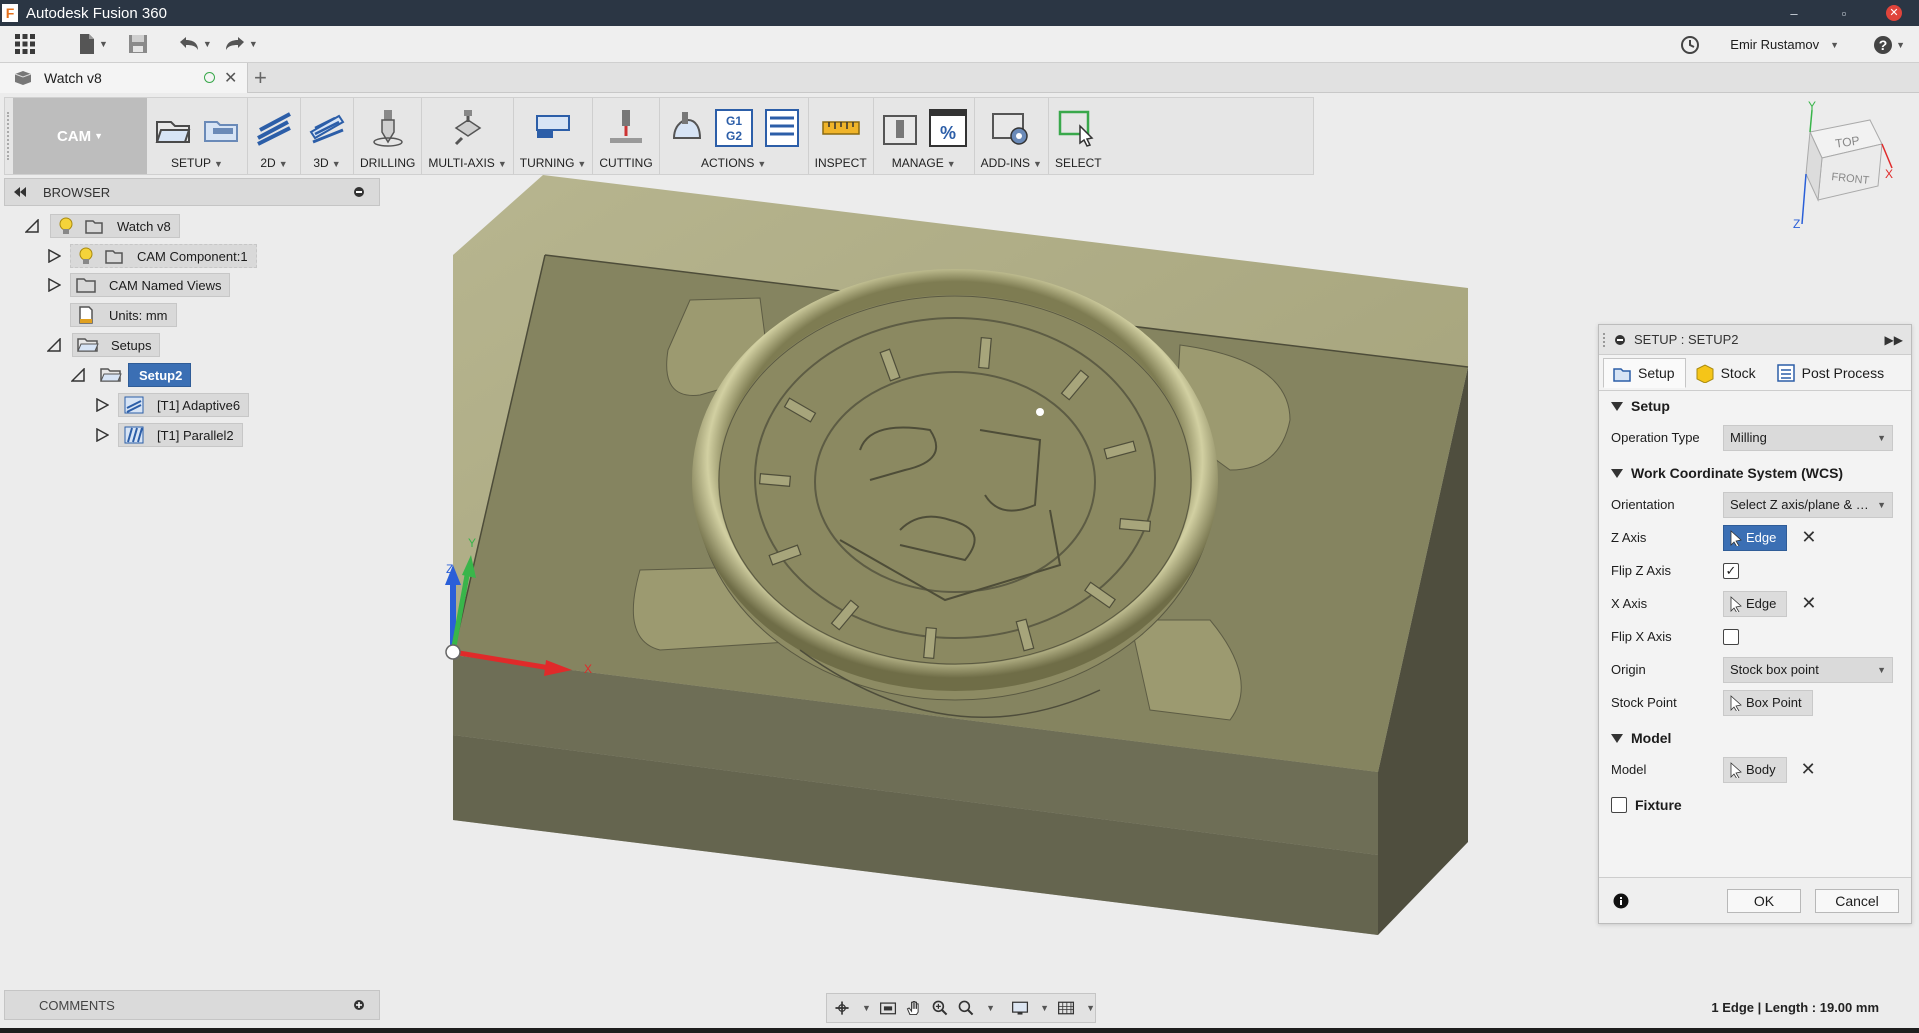 This screenshot has height=1033, width=1919. I want to click on tree-node-document: Watch v8, so click(102, 226).